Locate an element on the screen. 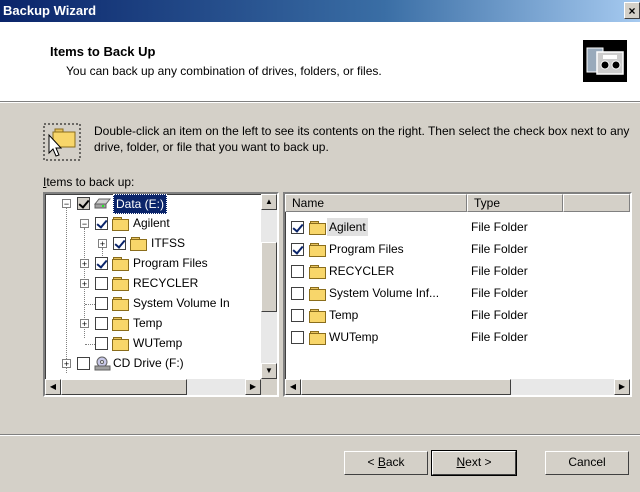 The height and width of the screenshot is (492, 640). list-item-name: WUTemp is located at coordinates (354, 337).